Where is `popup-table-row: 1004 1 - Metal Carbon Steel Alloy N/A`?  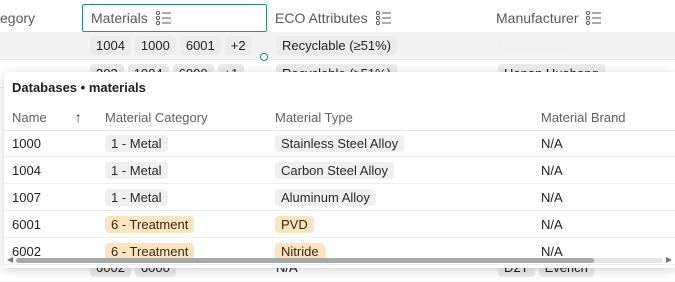 popup-table-row: 1004 1 - Metal Carbon Steel Alloy N/A is located at coordinates (339, 170).